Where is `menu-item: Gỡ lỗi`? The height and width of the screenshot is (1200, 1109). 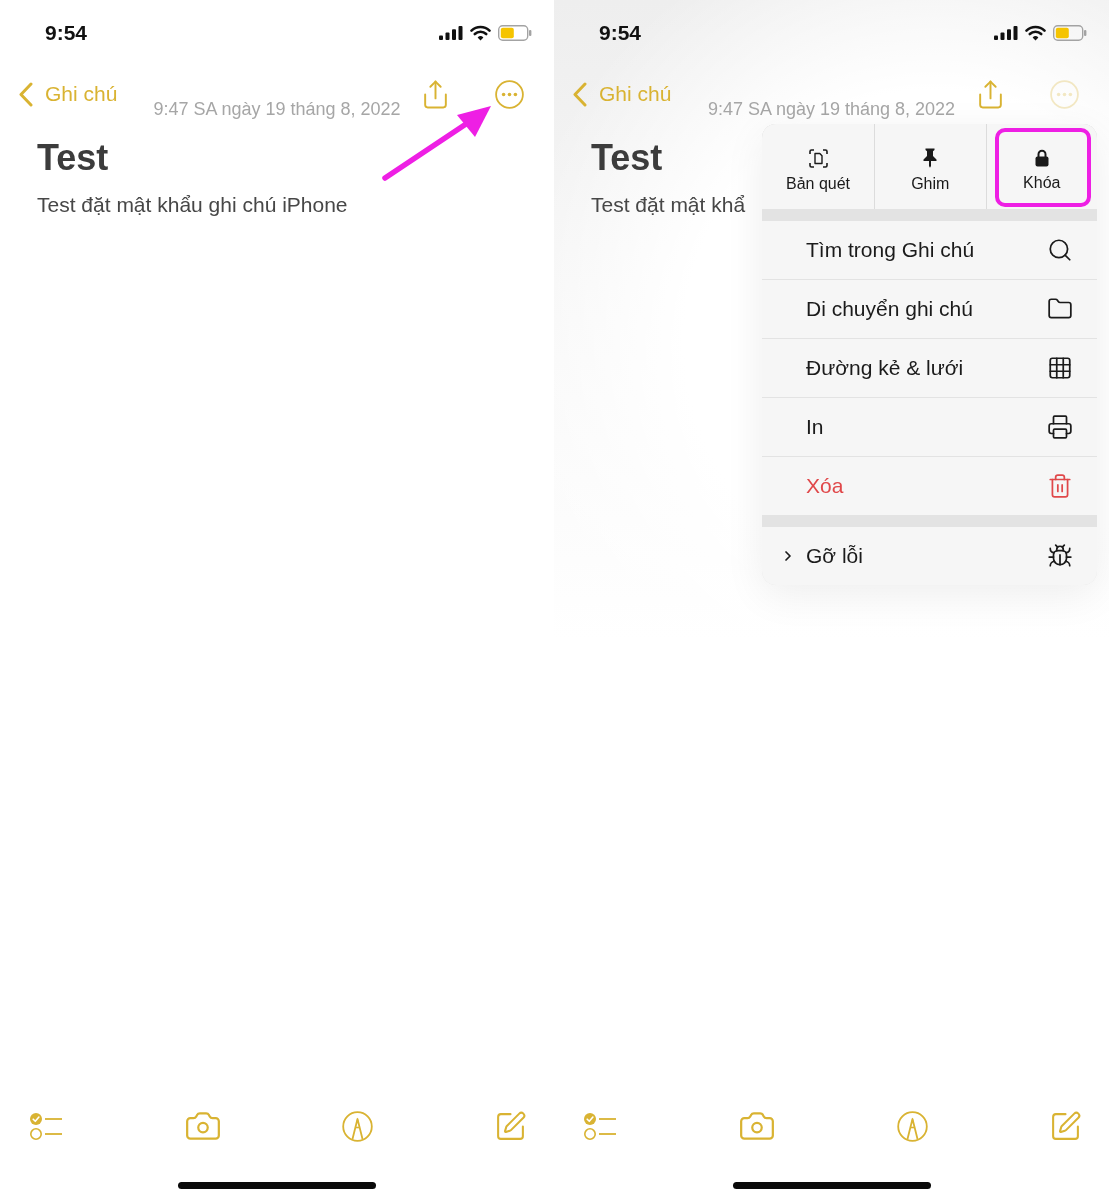 menu-item: Gỡ lỗi is located at coordinates (929, 556).